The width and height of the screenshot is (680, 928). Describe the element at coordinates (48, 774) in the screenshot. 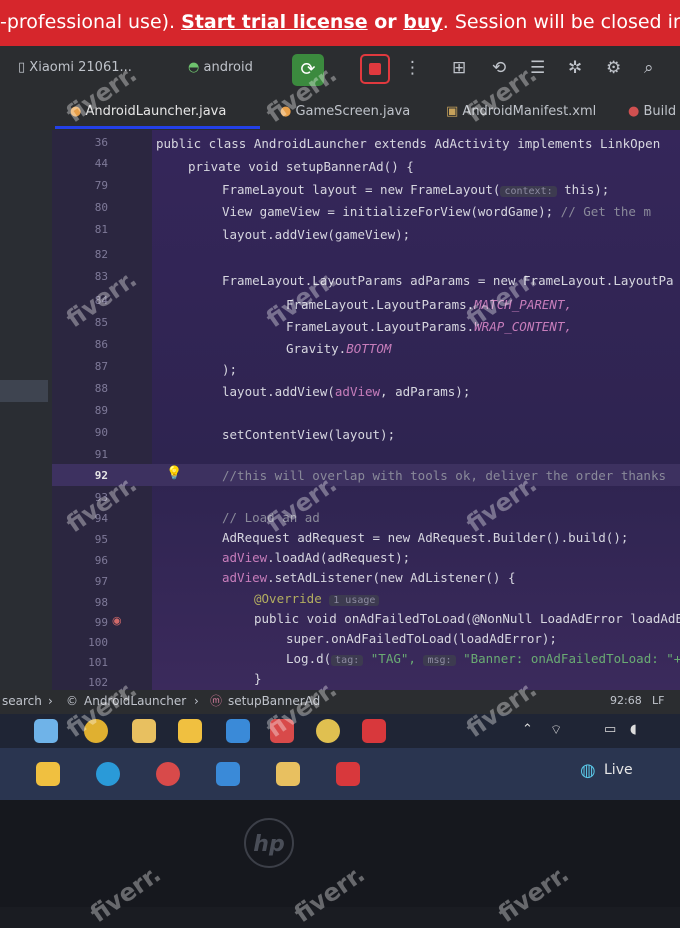

I see `windows-start-icon` at that location.